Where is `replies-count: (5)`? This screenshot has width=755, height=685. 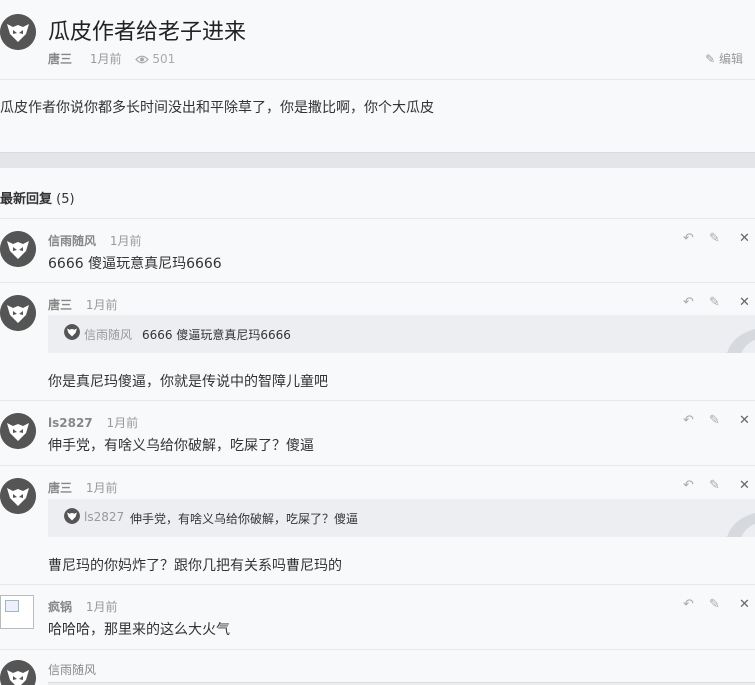
replies-count: (5) is located at coordinates (65, 199).